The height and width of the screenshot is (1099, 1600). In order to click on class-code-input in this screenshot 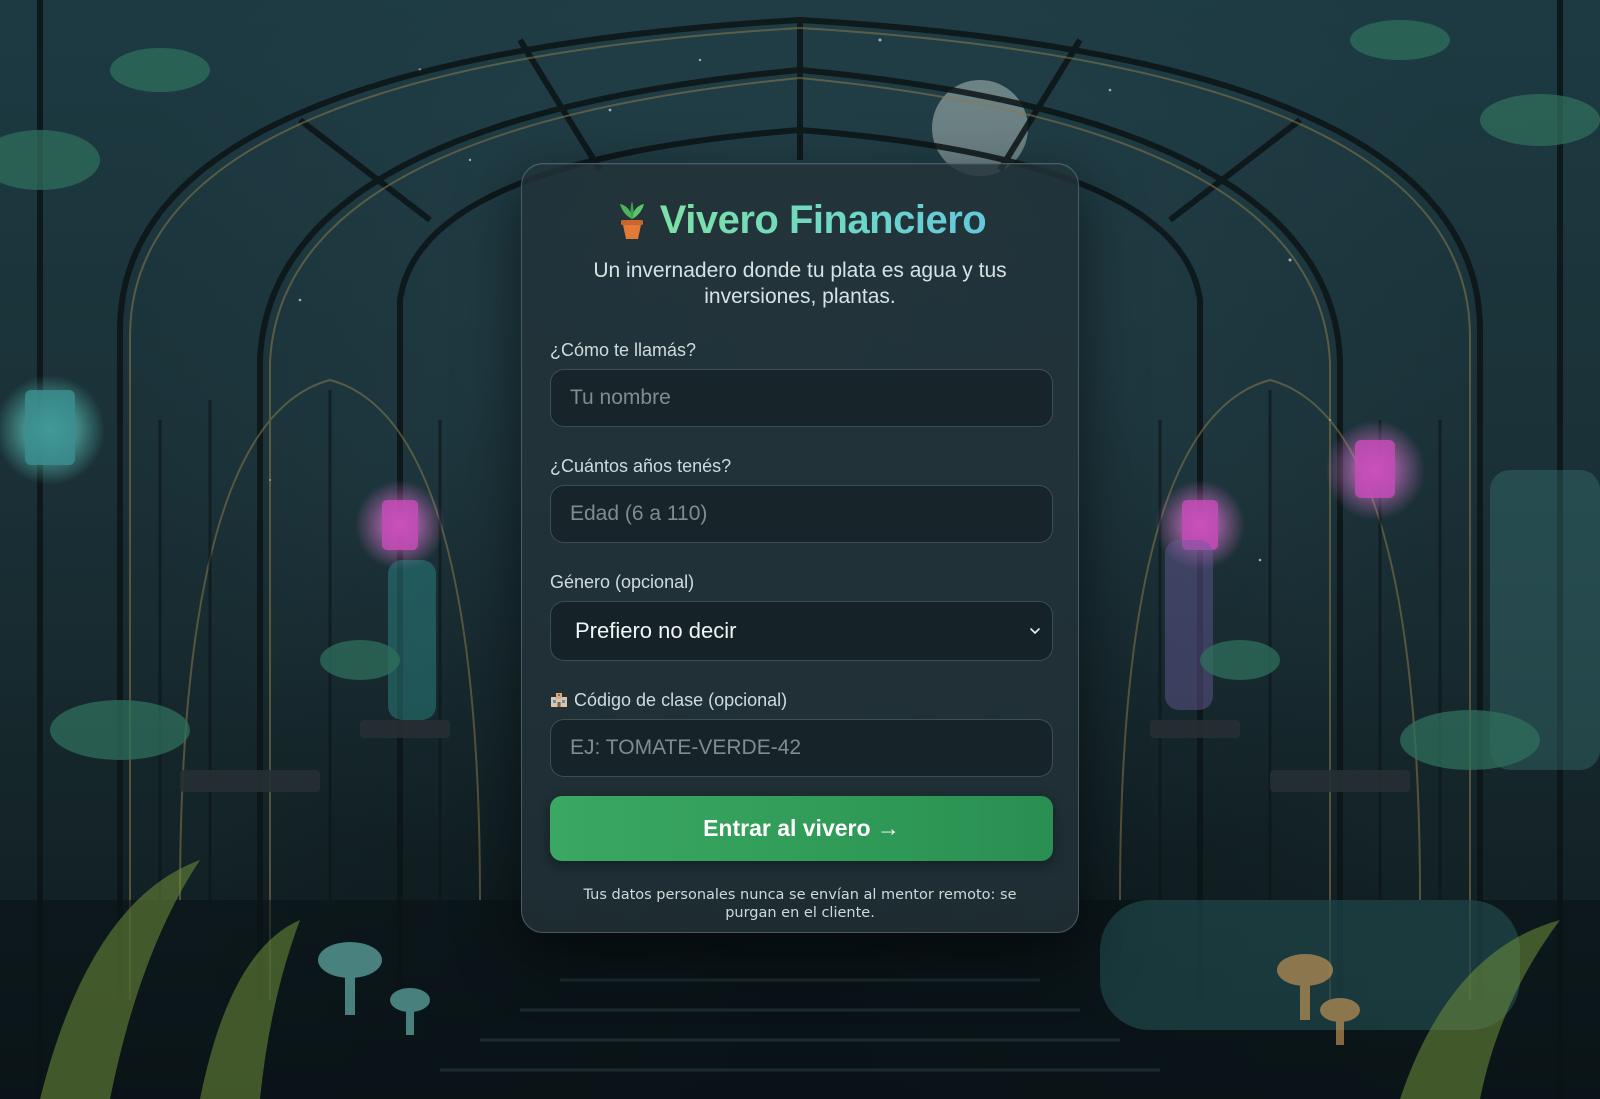, I will do `click(801, 748)`.